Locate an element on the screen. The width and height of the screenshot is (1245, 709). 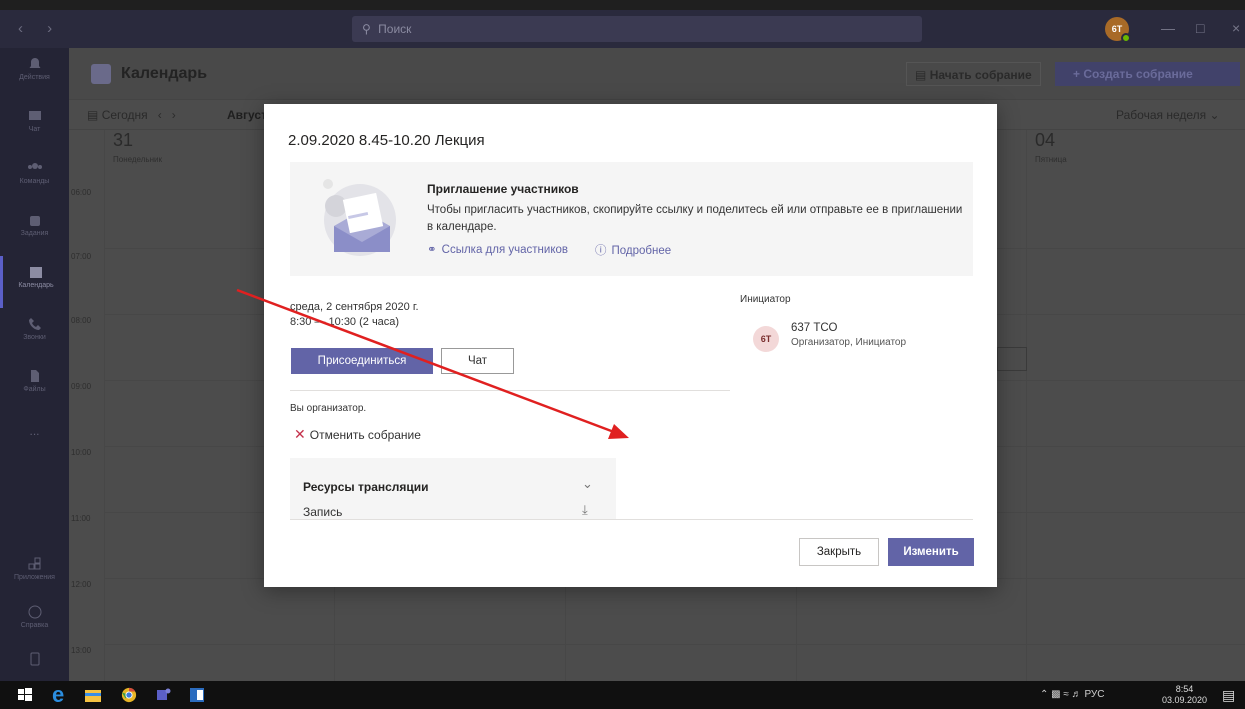
initiator-name: 637 ТСО is located at coordinates (814, 328).